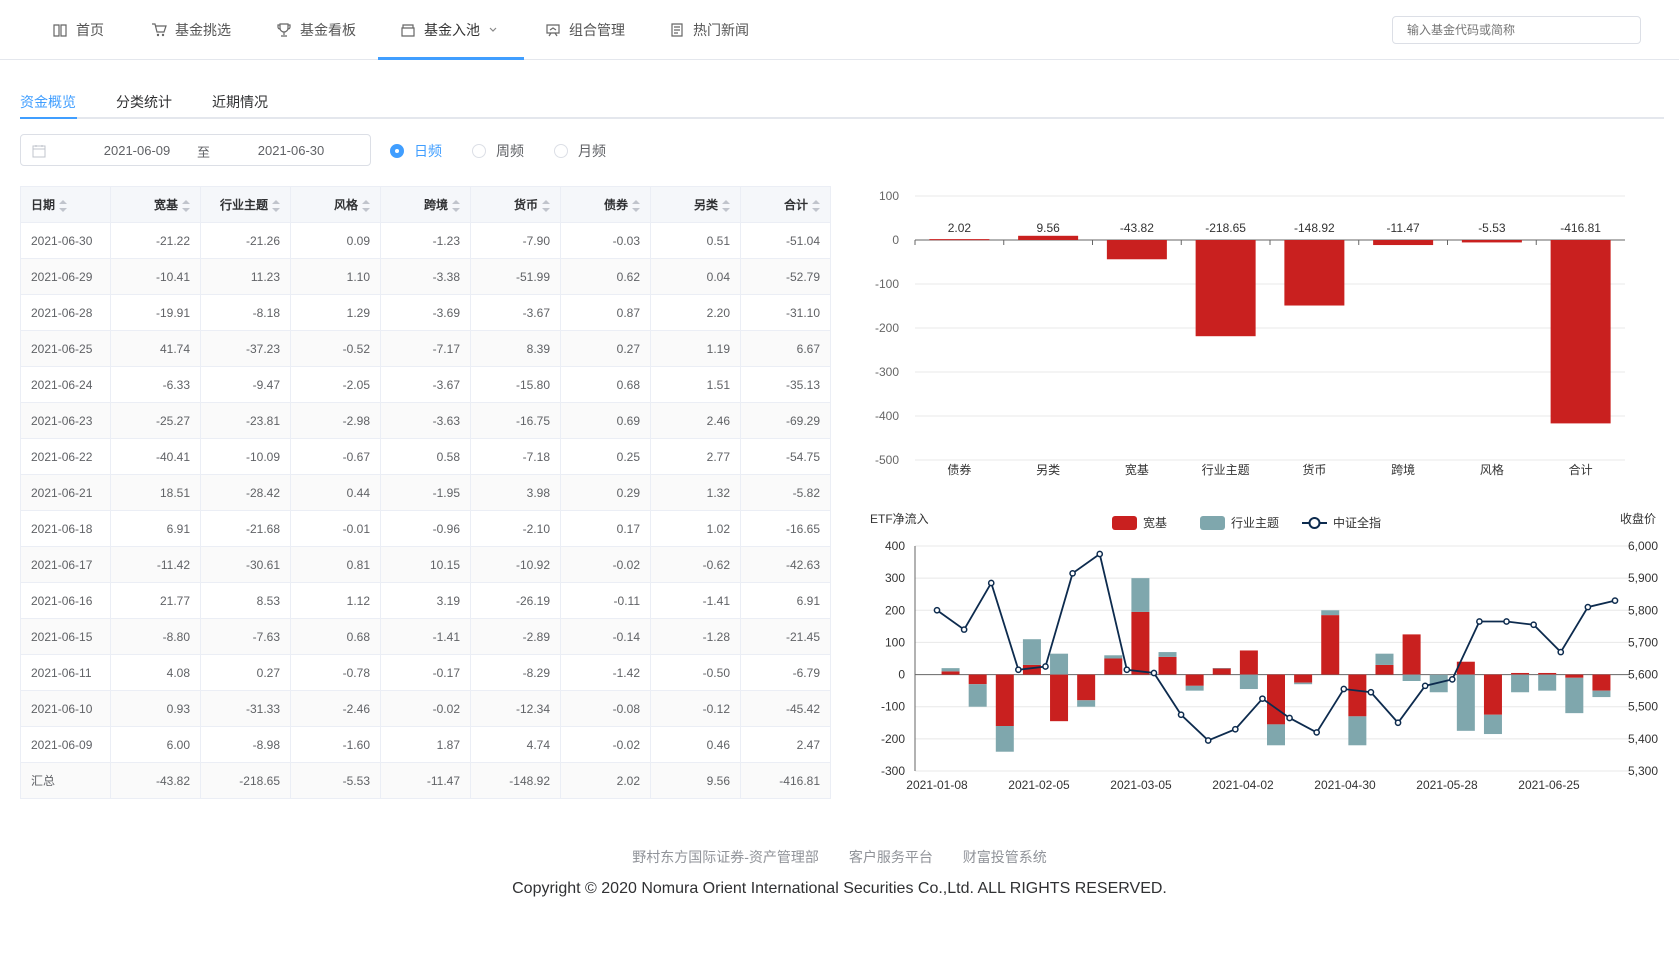 This screenshot has height=979, width=1679. I want to click on tab-active-indicator, so click(48, 118).